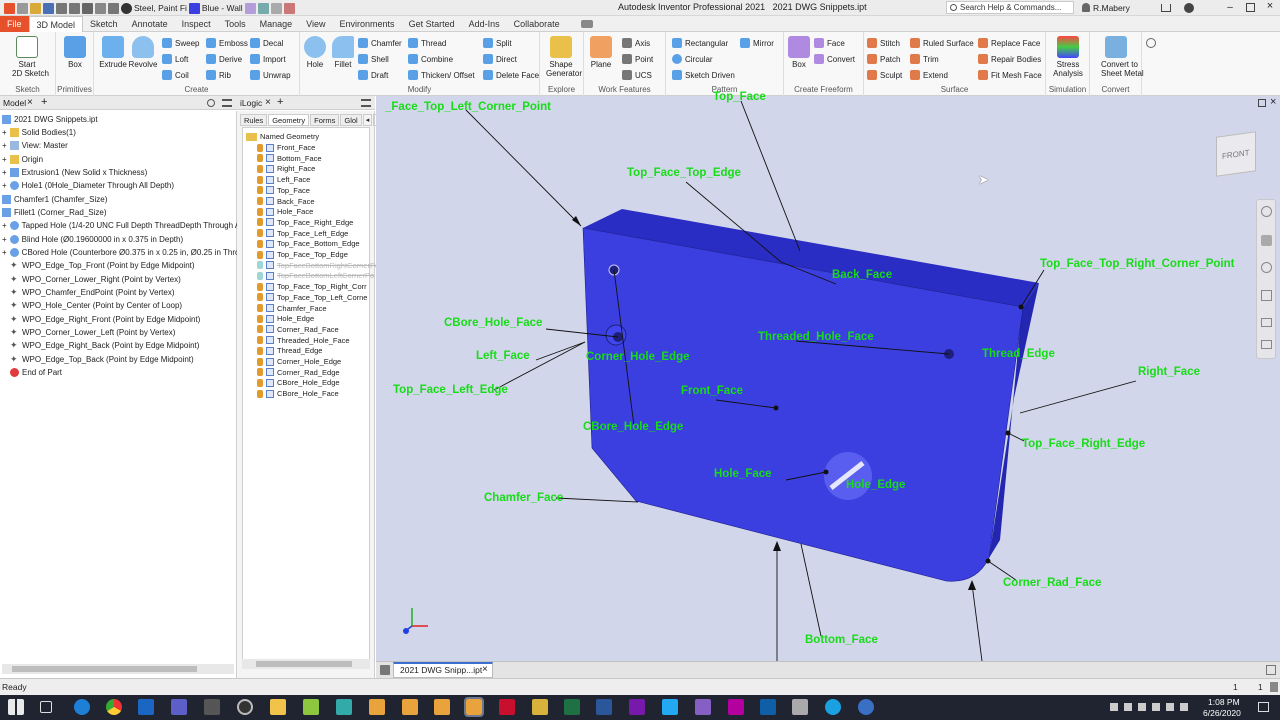 This screenshot has height=720, width=1280. Describe the element at coordinates (175, 59) in the screenshot. I see `loft-button: Loft` at that location.